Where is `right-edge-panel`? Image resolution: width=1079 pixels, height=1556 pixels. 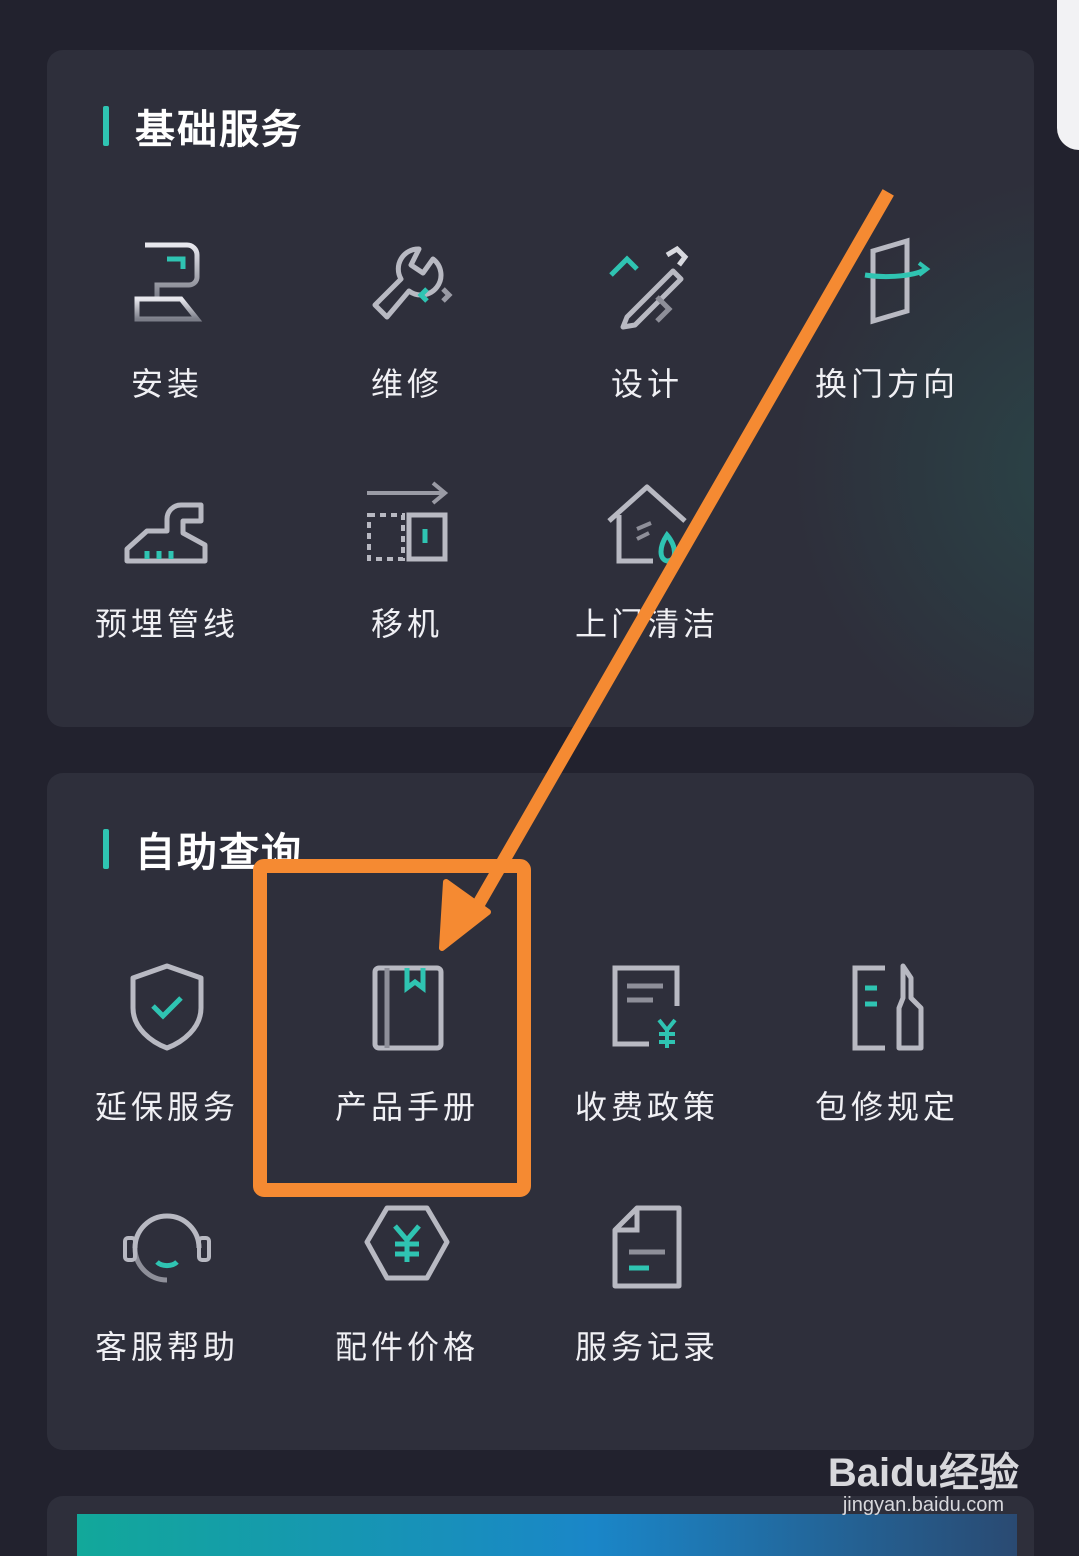 right-edge-panel is located at coordinates (1068, 75).